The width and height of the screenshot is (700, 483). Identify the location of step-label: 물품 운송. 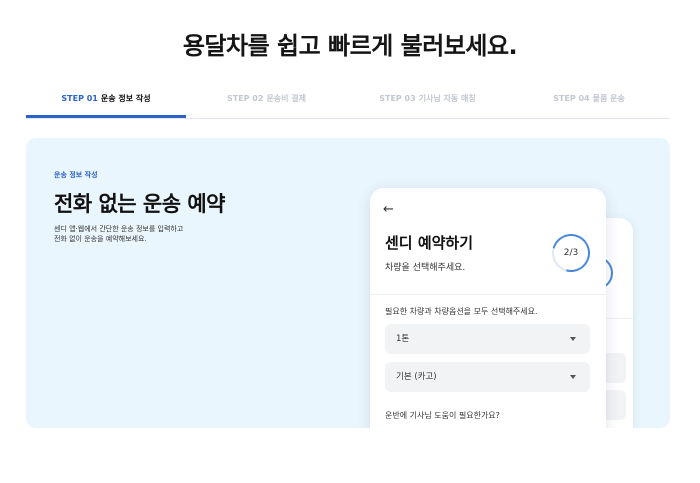
(608, 98).